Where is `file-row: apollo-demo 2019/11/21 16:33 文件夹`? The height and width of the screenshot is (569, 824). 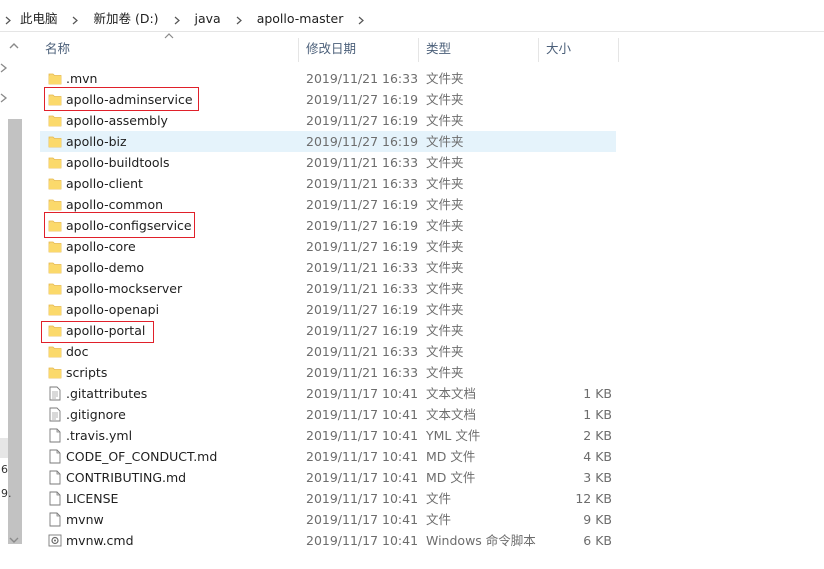
file-row: apollo-demo 2019/11/21 16:33 文件夹 is located at coordinates (330, 267).